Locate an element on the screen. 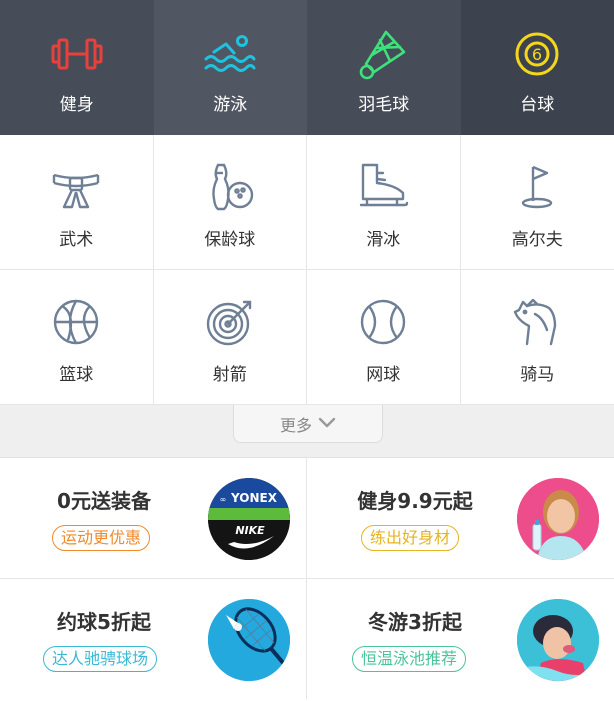 This screenshot has width=614, height=701. dumbbell-icon is located at coordinates (77, 54).